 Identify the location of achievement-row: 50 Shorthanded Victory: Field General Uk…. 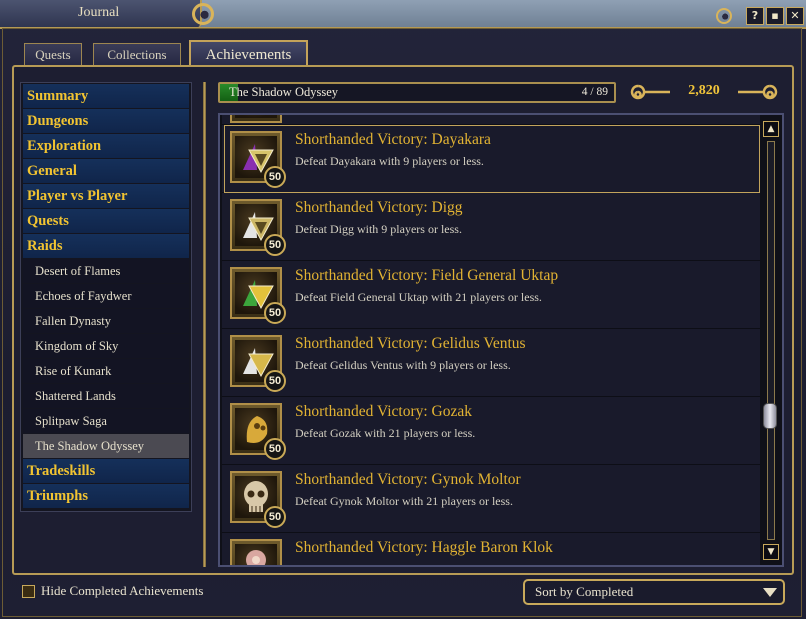
(491, 295).